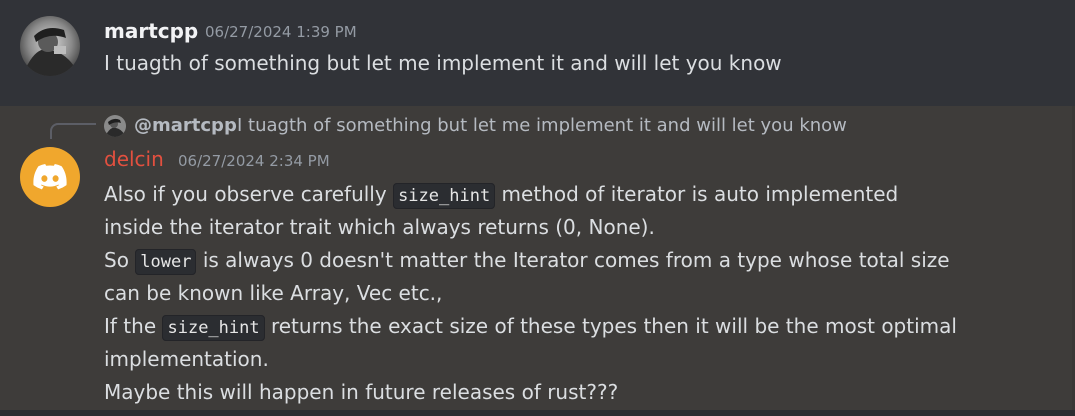 The image size is (1075, 416). What do you see at coordinates (186, 359) in the screenshot?
I see `content-line: implementation.` at bounding box center [186, 359].